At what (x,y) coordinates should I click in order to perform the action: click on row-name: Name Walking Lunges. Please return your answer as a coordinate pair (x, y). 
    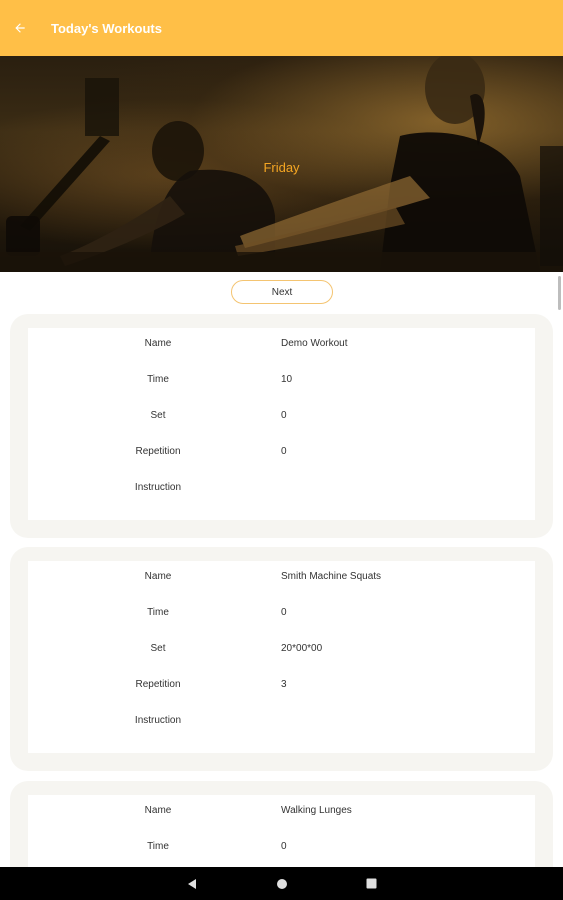
    Looking at the image, I should click on (281, 813).